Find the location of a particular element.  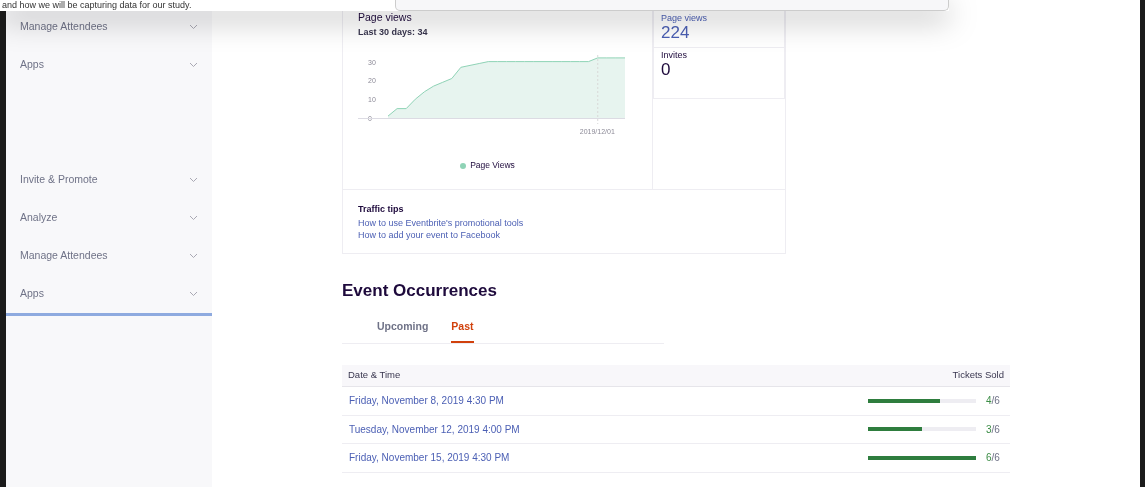

sidebar-item: Manage Attendees is located at coordinates (109, 256).